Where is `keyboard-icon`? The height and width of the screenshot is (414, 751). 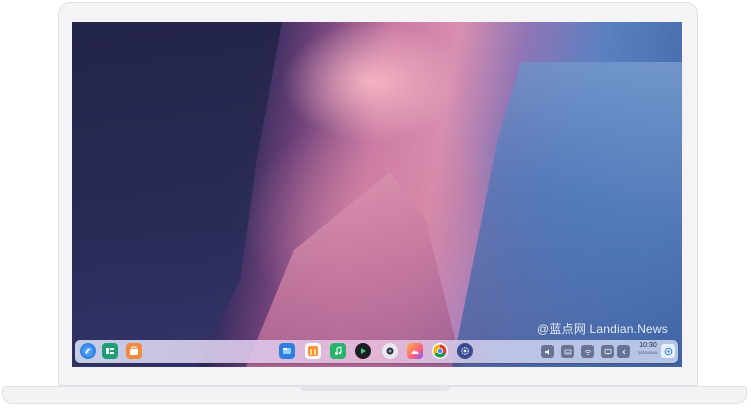
keyboard-icon is located at coordinates (567, 351).